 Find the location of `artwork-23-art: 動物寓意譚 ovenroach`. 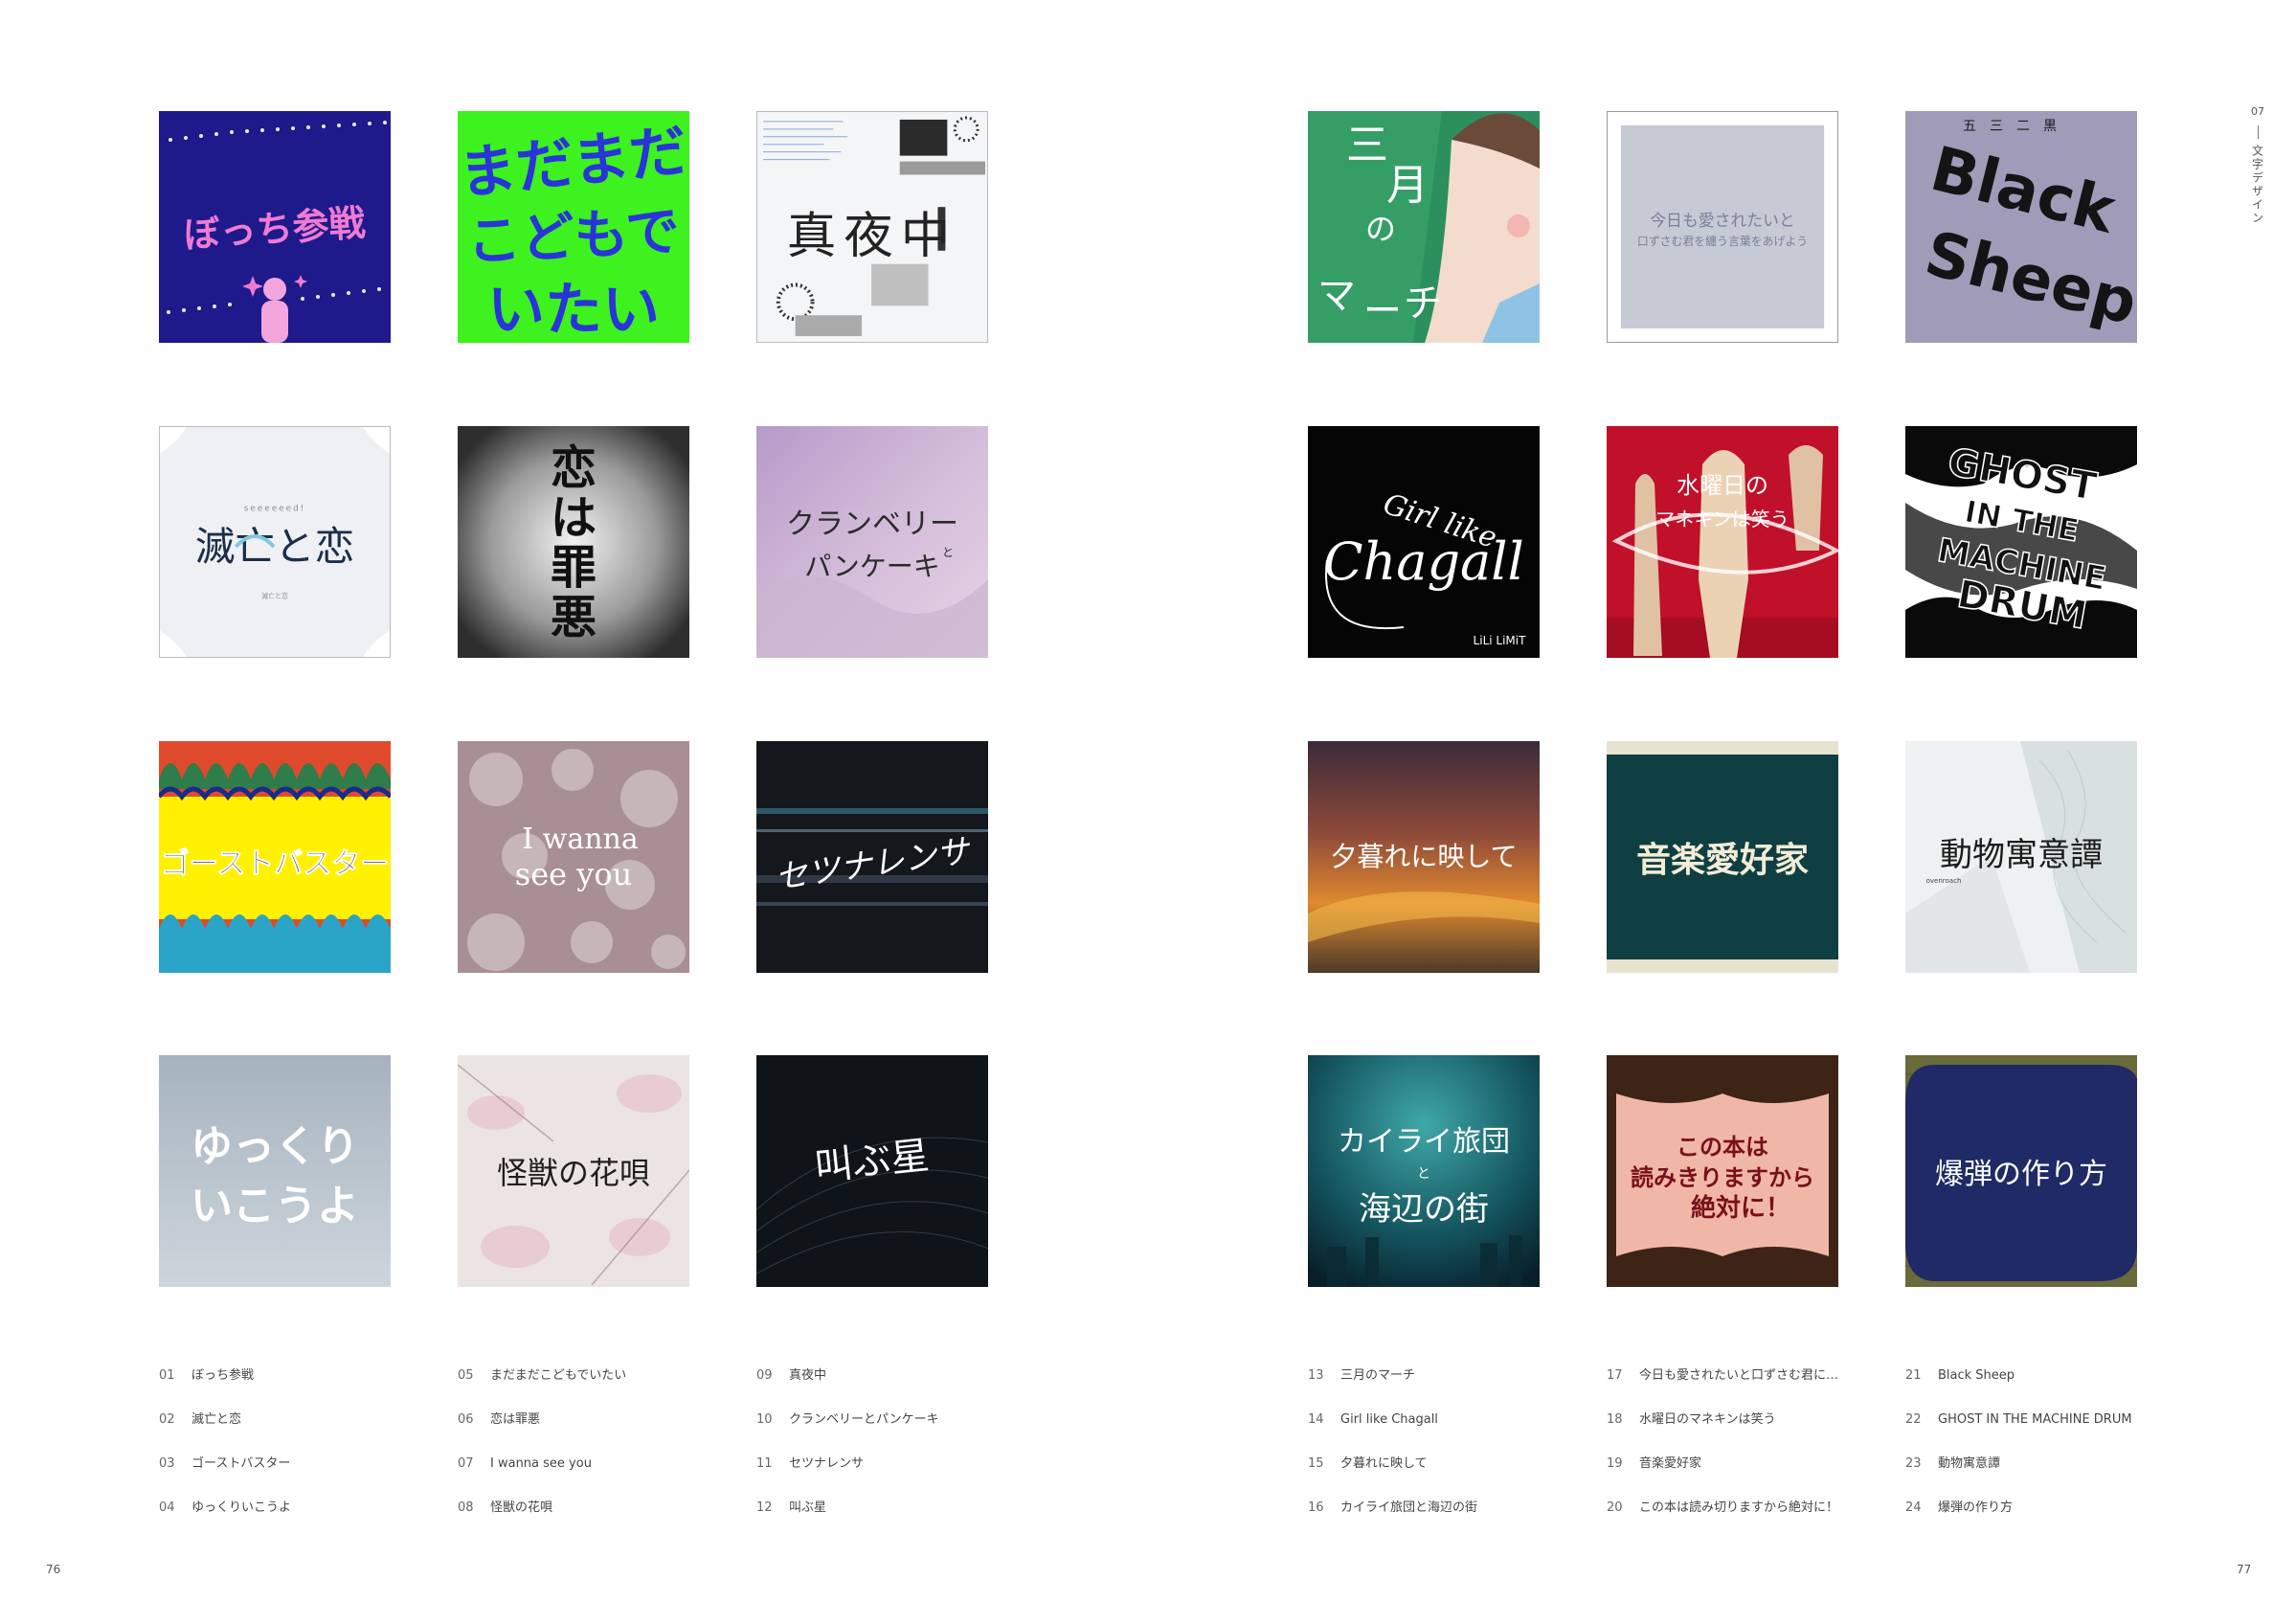

artwork-23-art: 動物寓意譚 ovenroach is located at coordinates (2021, 857).